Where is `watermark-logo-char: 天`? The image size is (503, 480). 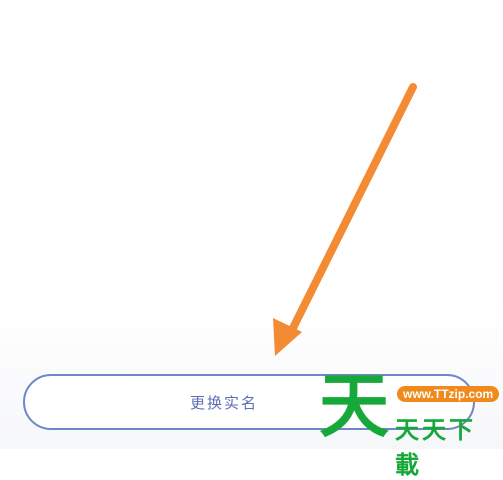
watermark-logo-char: 天 is located at coordinates (354, 406).